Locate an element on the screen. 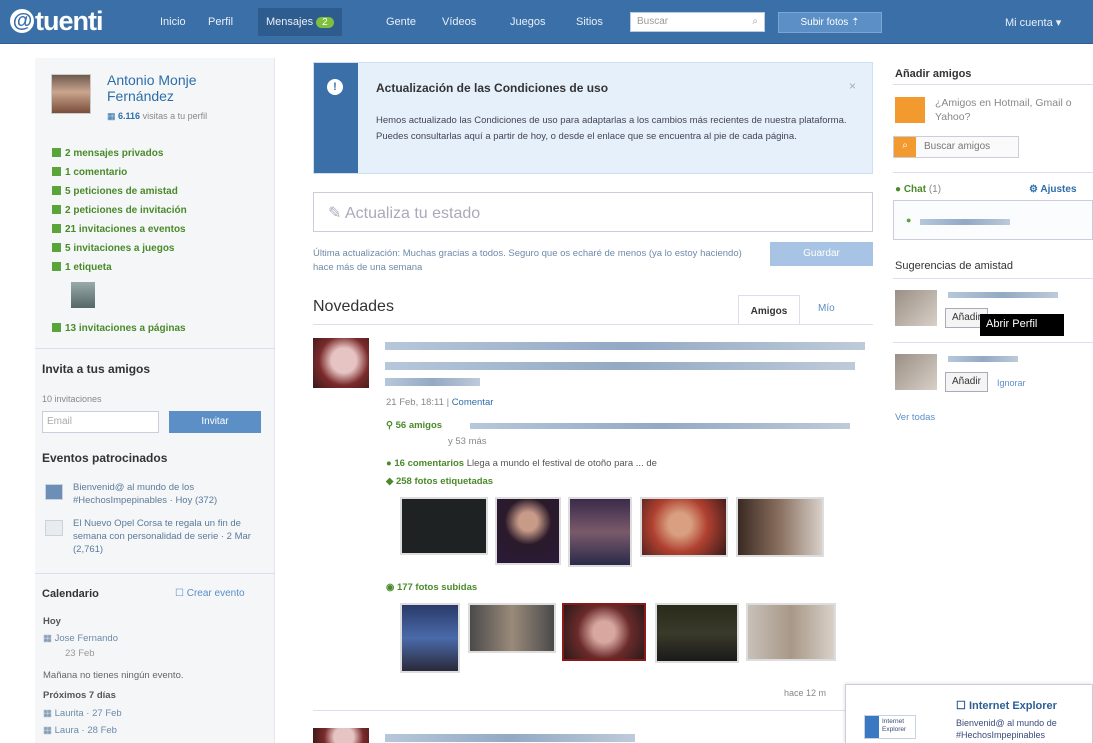  feed-more-link: hace 12 m is located at coordinates (805, 693).